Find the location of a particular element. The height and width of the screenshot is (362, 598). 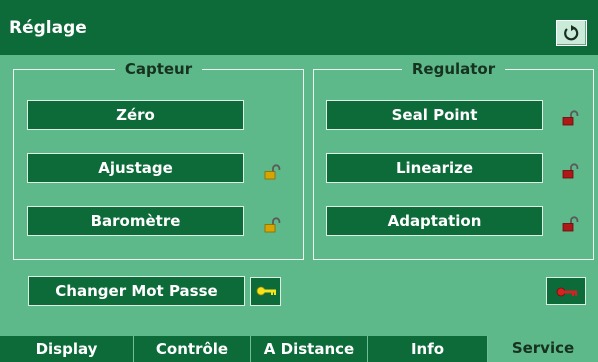

capteur-legend: Capteur is located at coordinates (158, 69).